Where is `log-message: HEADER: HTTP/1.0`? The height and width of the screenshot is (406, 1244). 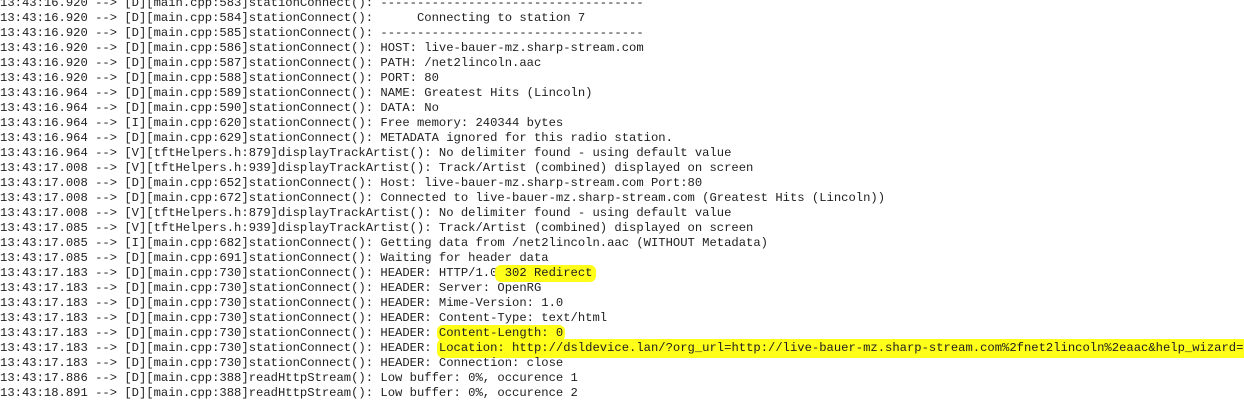
log-message: HEADER: HTTP/1.0 is located at coordinates (439, 273).